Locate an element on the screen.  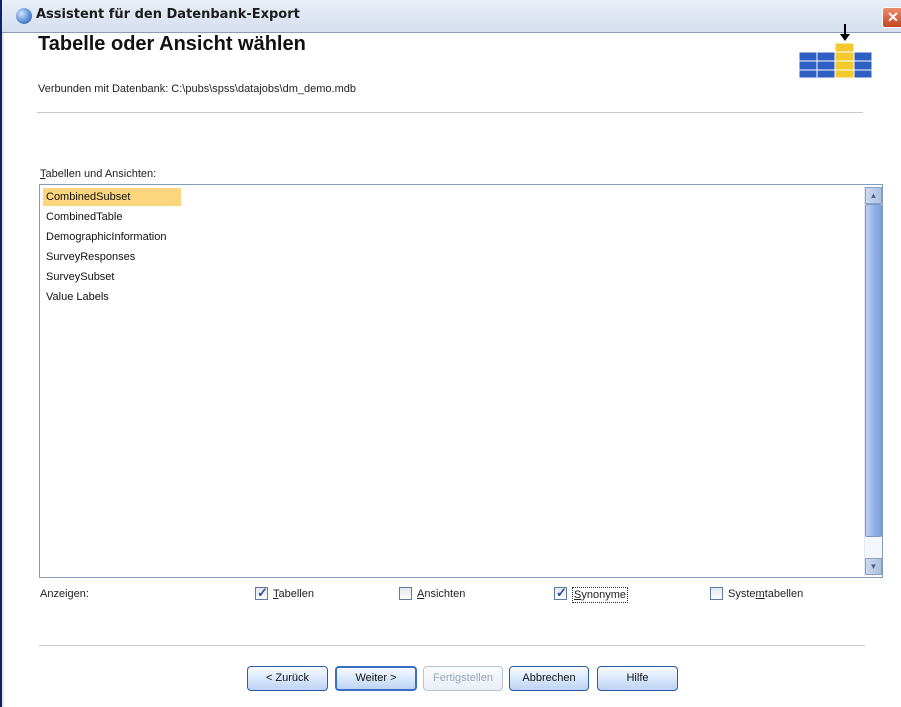
finish-button: Fertigstellen is located at coordinates (463, 678).